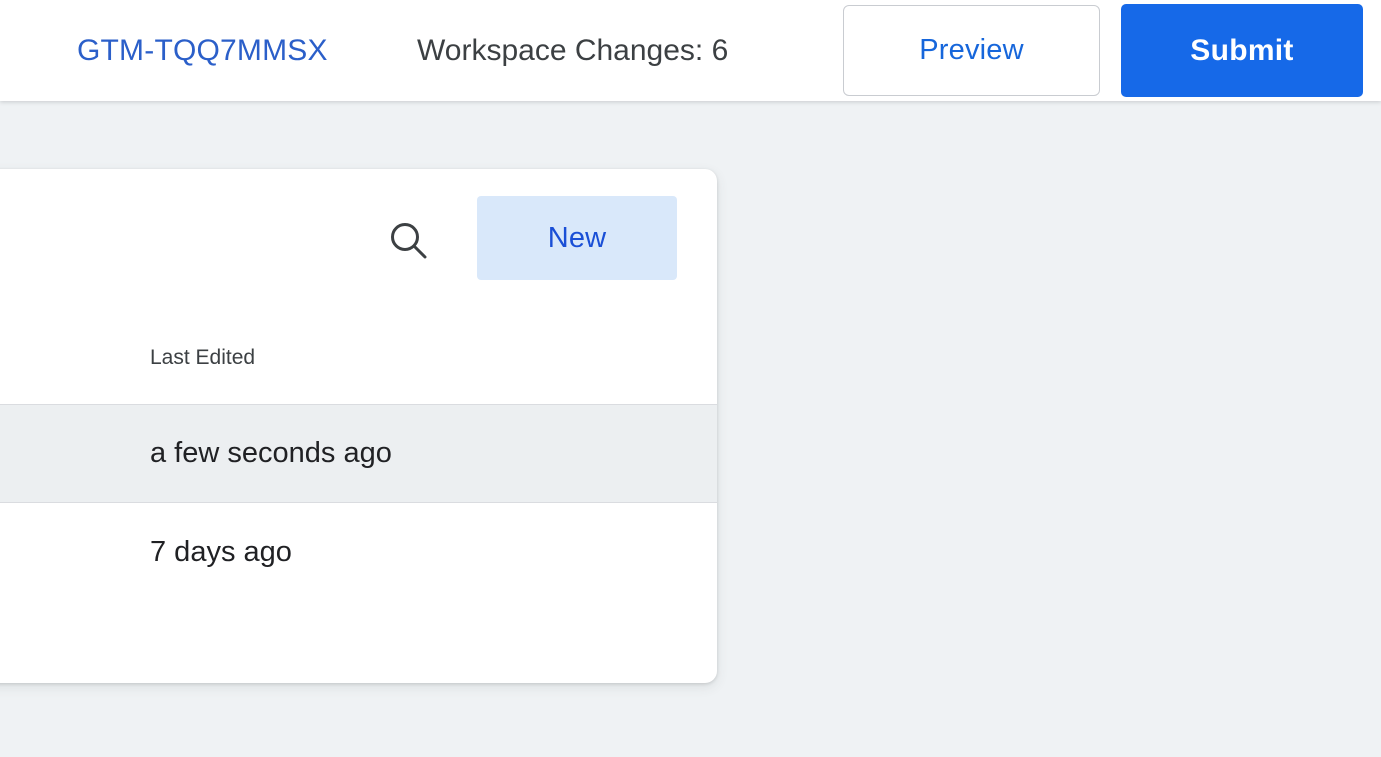 This screenshot has width=1381, height=757. What do you see at coordinates (221, 552) in the screenshot?
I see `cell-last-edited: 7 days ago` at bounding box center [221, 552].